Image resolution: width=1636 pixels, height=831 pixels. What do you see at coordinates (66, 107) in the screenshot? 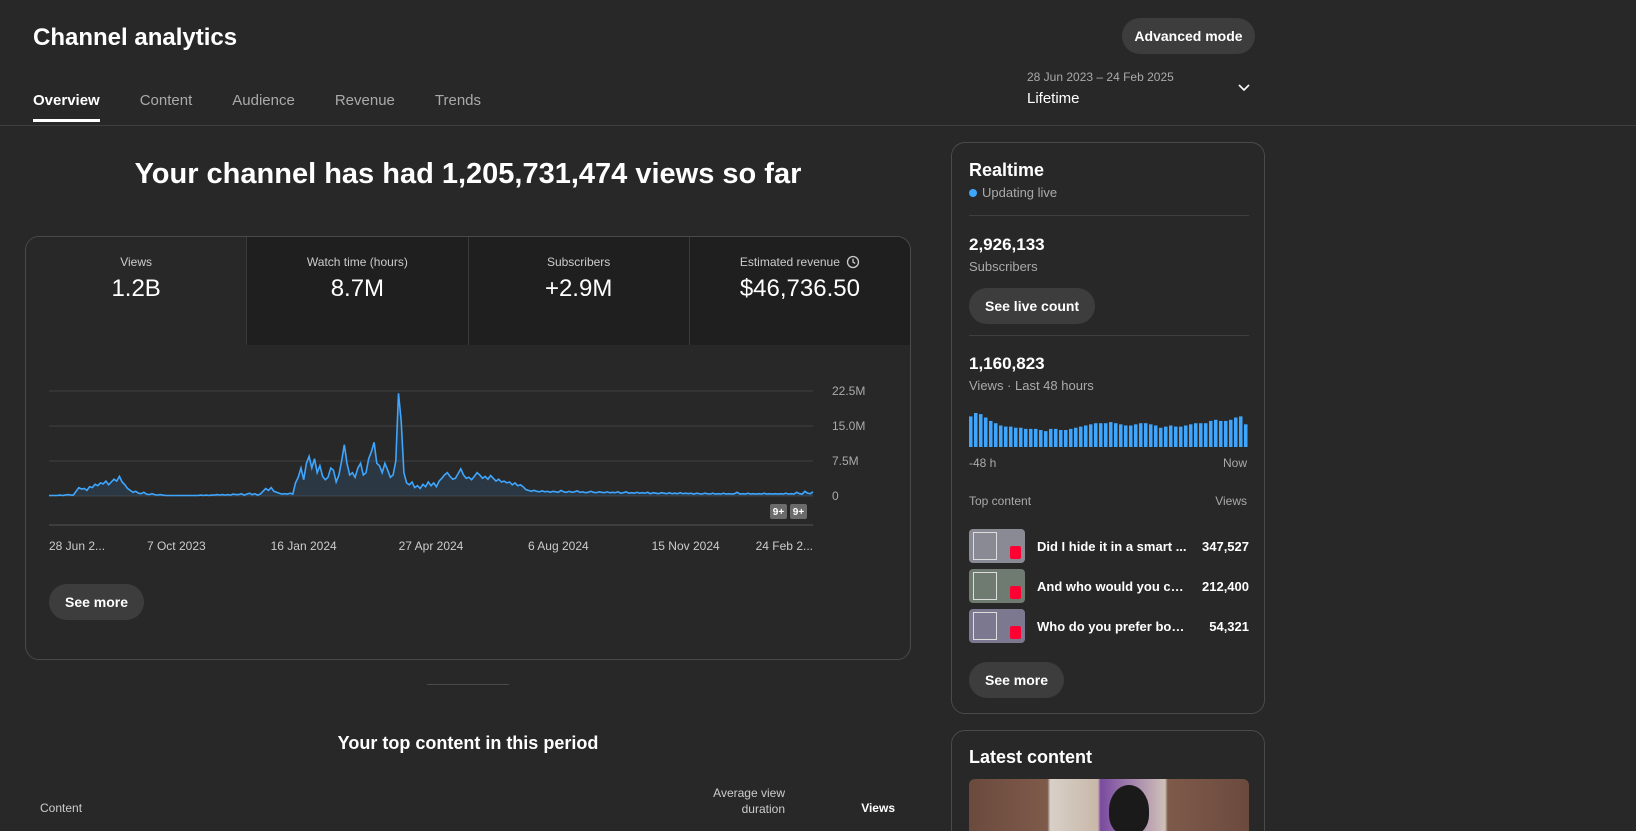
I see `tab-overview: Overview` at bounding box center [66, 107].